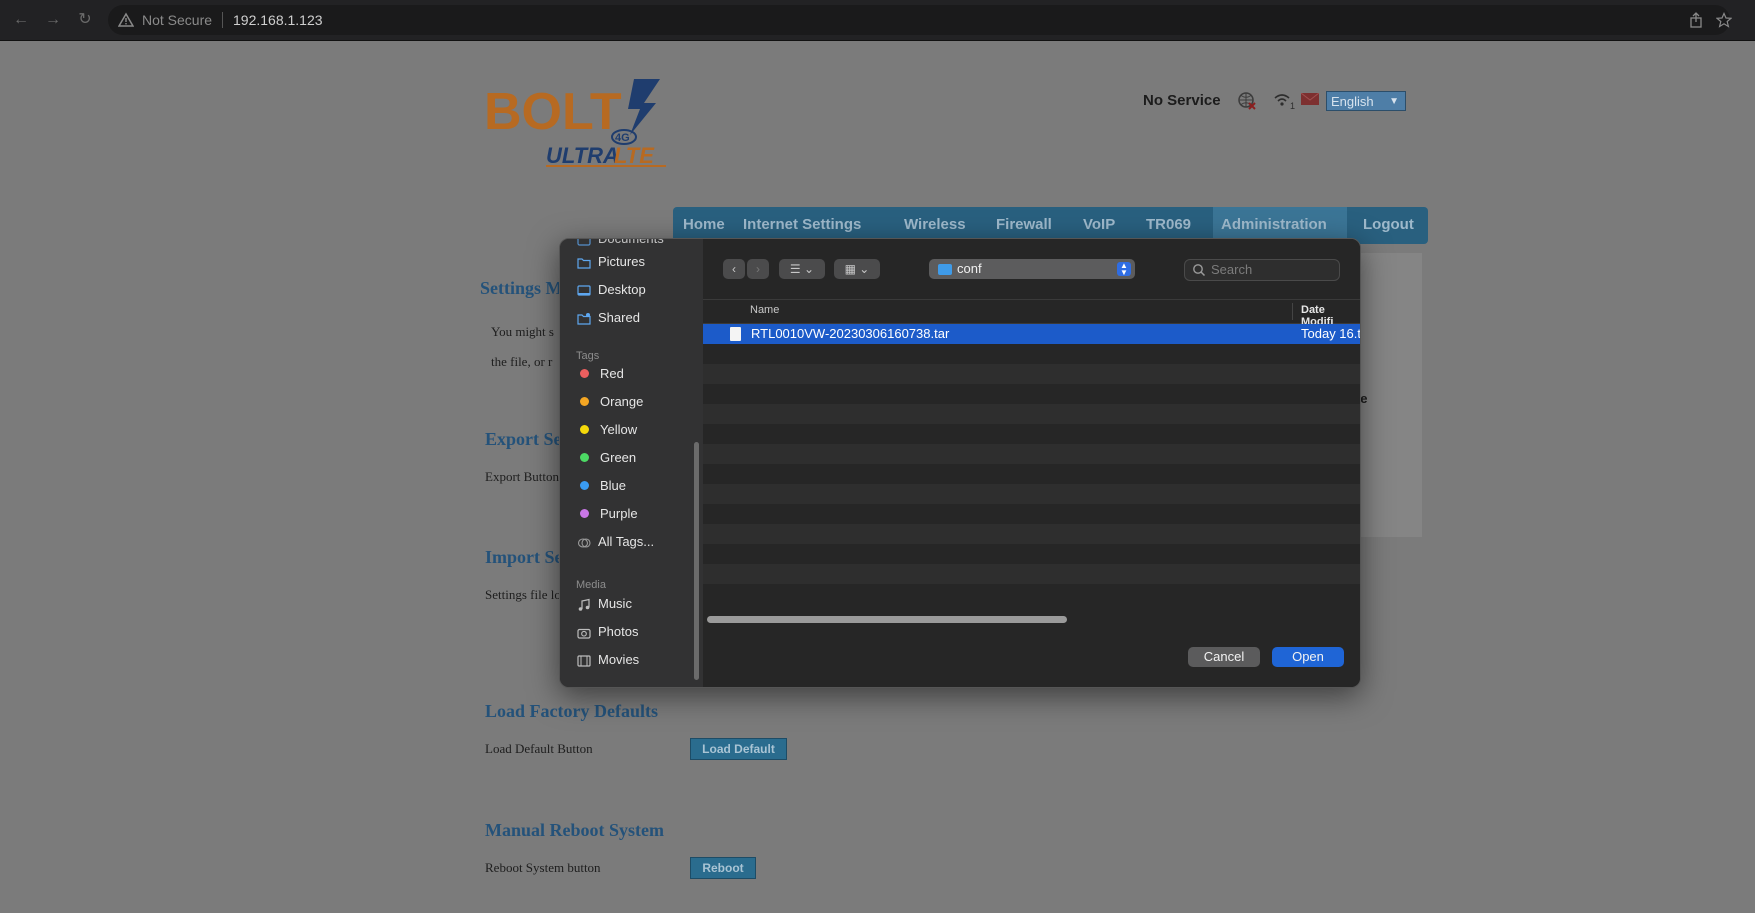 This screenshot has width=1755, height=913. I want to click on red-tag-dot-icon, so click(584, 374).